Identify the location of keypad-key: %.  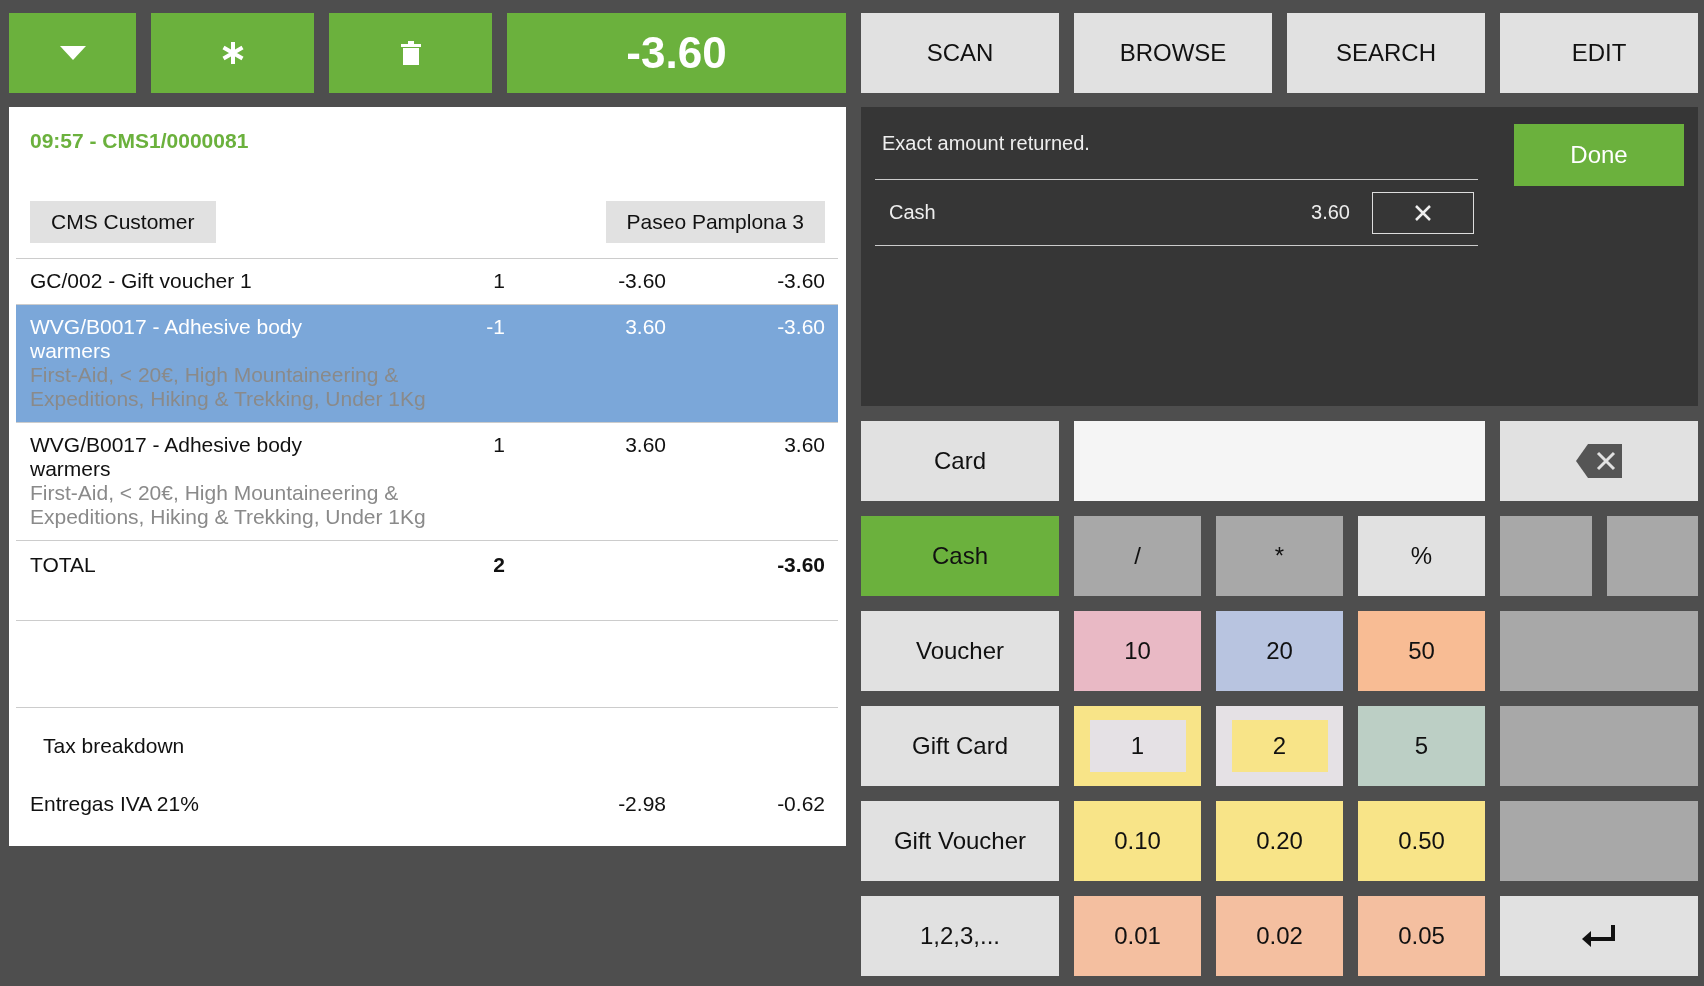
(1421, 556).